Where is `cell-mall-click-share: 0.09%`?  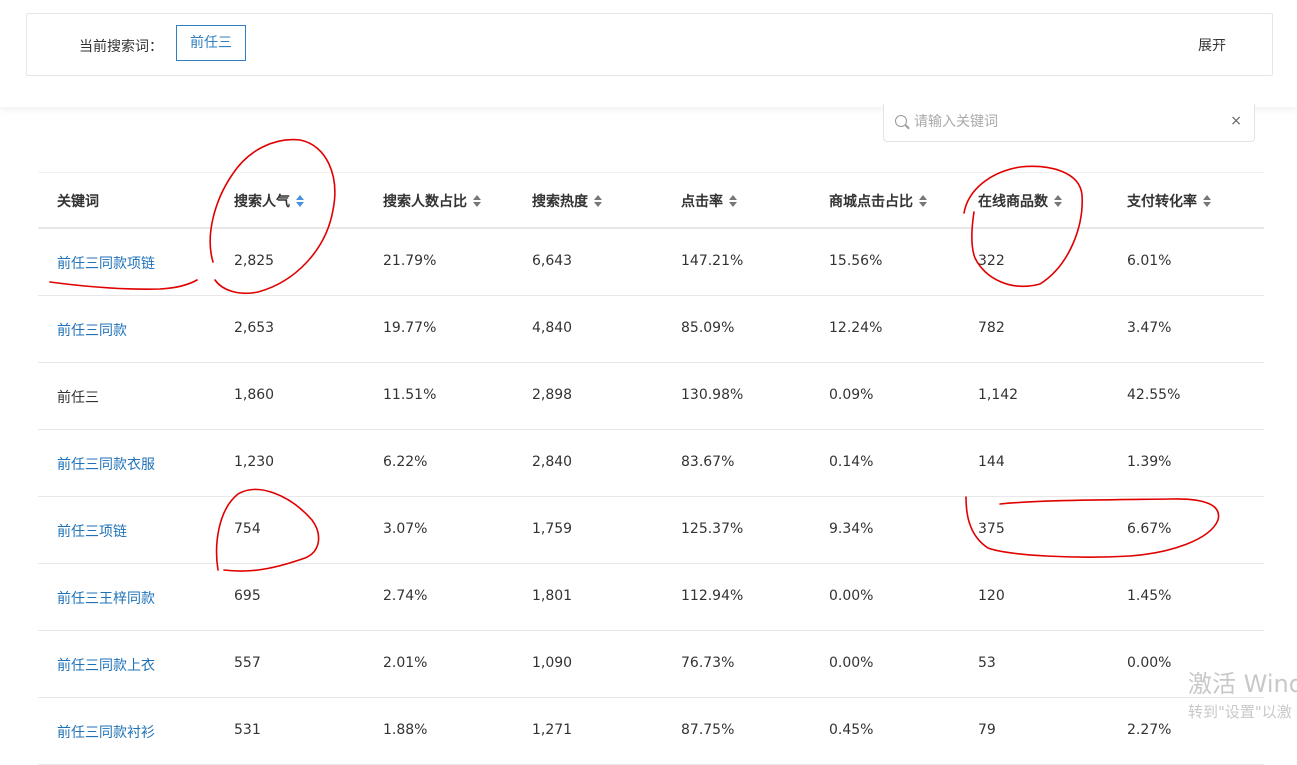
cell-mall-click-share: 0.09% is located at coordinates (851, 395).